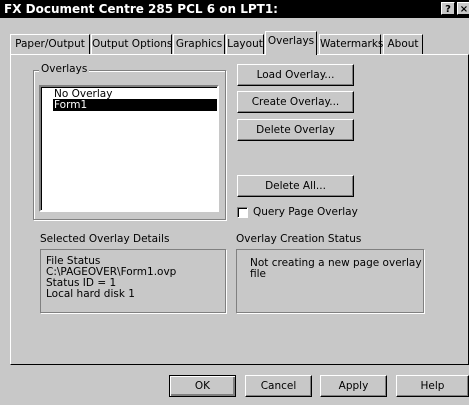  I want to click on creation-status-text: Not creating a new page overlay file, so click(336, 268).